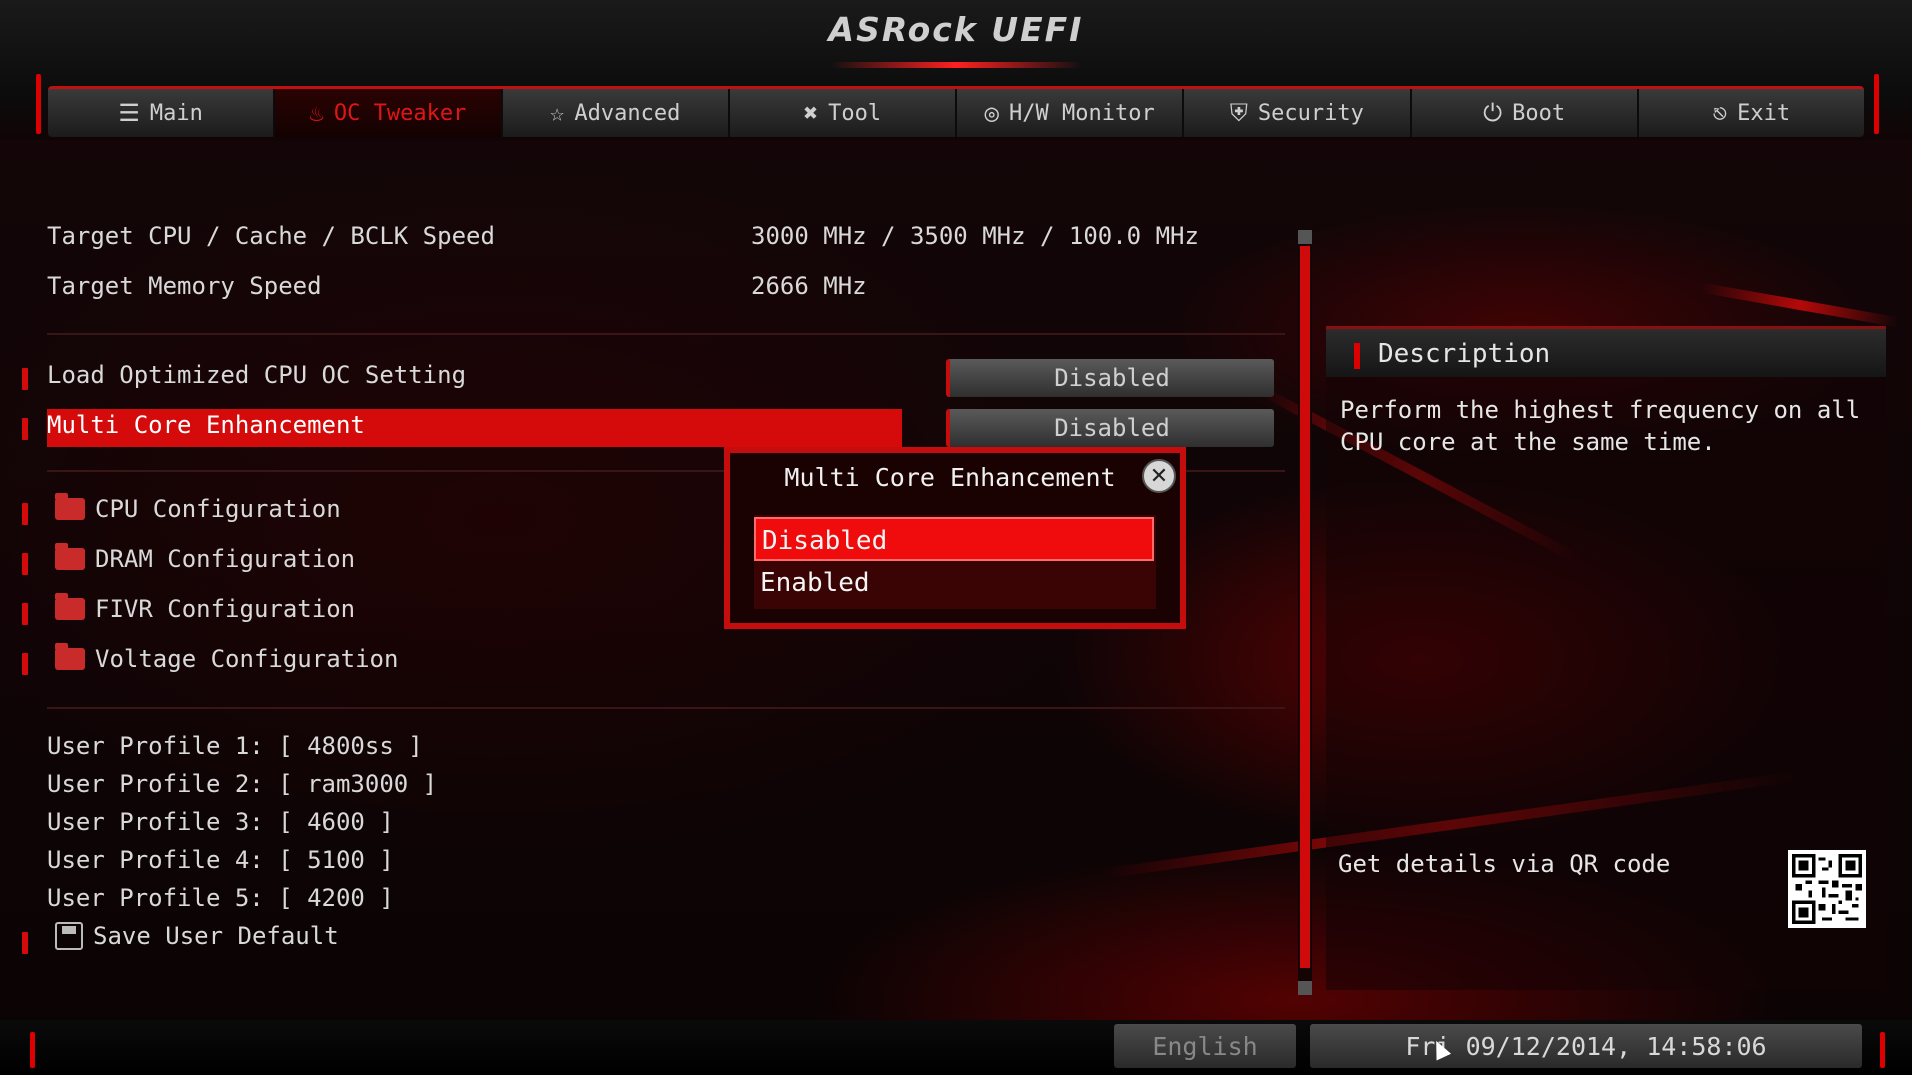 The height and width of the screenshot is (1075, 1912). I want to click on tab-label: Main, so click(176, 113).